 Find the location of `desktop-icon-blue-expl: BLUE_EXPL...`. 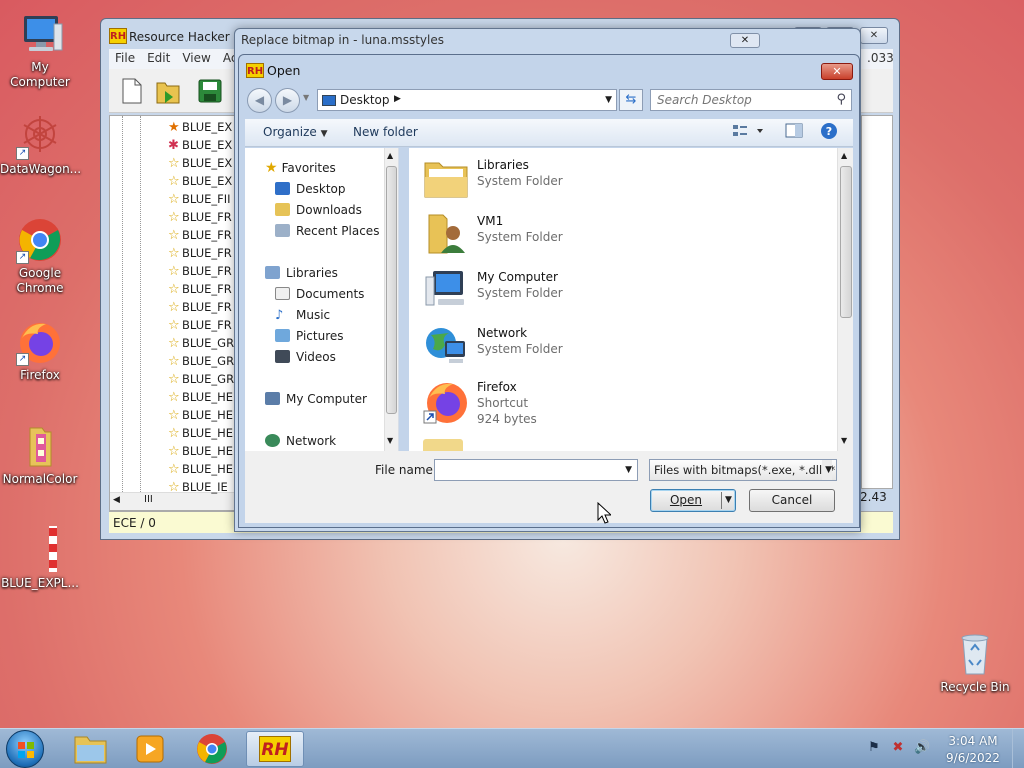

desktop-icon-blue-expl: BLUE_EXPL... is located at coordinates (40, 558).